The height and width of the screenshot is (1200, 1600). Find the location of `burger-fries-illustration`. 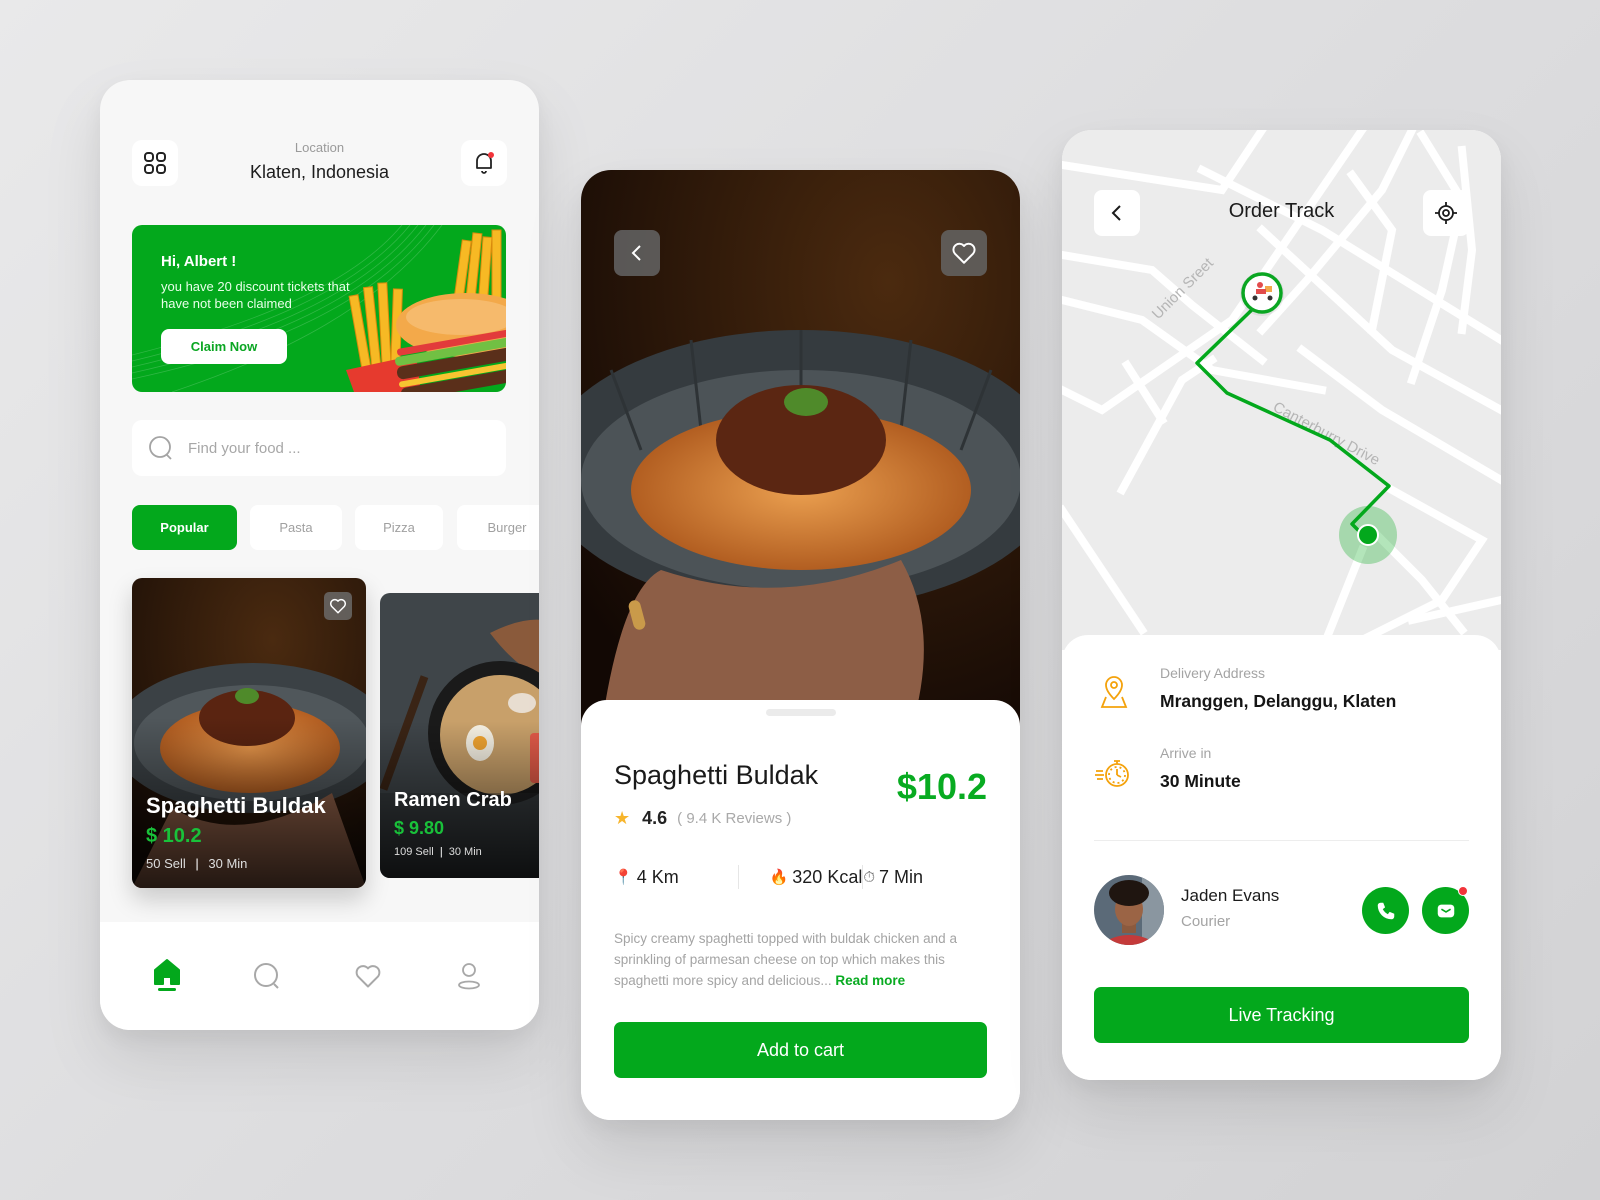

burger-fries-illustration is located at coordinates (426, 310).